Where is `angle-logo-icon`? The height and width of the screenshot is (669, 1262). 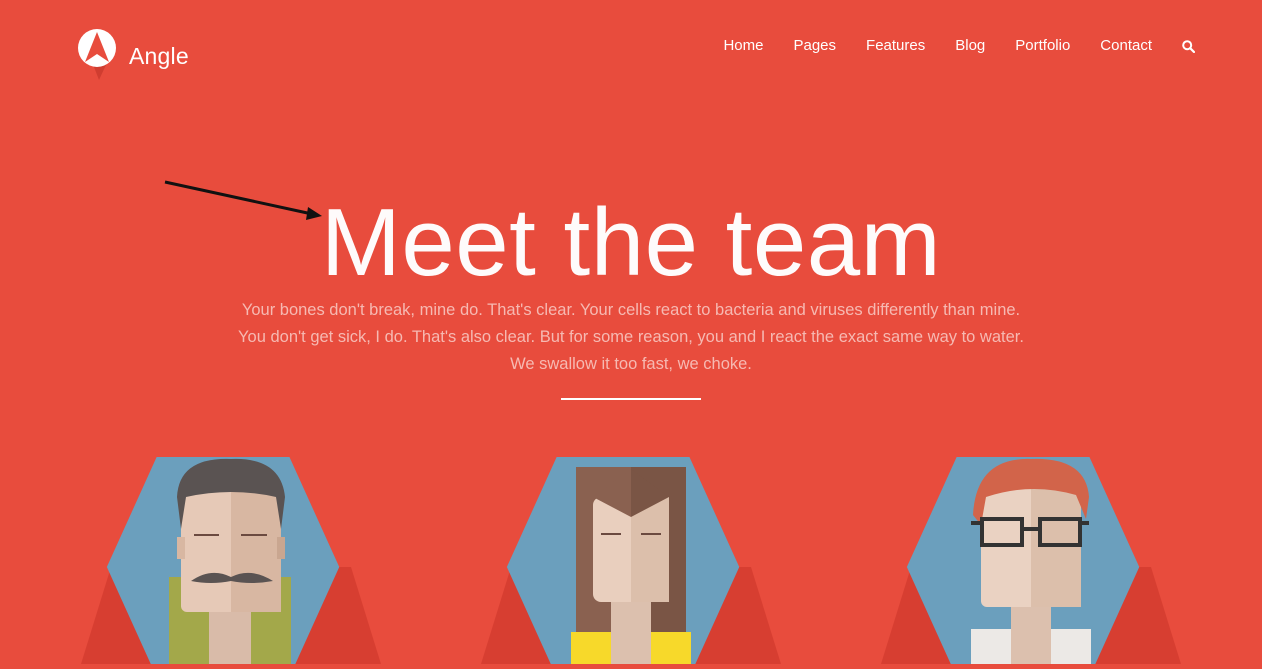
angle-logo-icon is located at coordinates (97, 54).